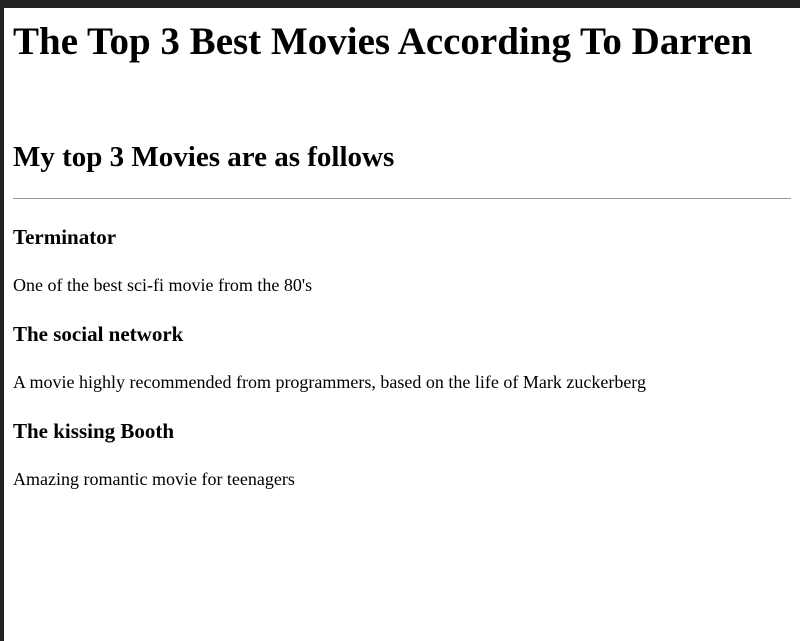 The image size is (800, 641). What do you see at coordinates (98, 334) in the screenshot?
I see `movie-title-2: The social network` at bounding box center [98, 334].